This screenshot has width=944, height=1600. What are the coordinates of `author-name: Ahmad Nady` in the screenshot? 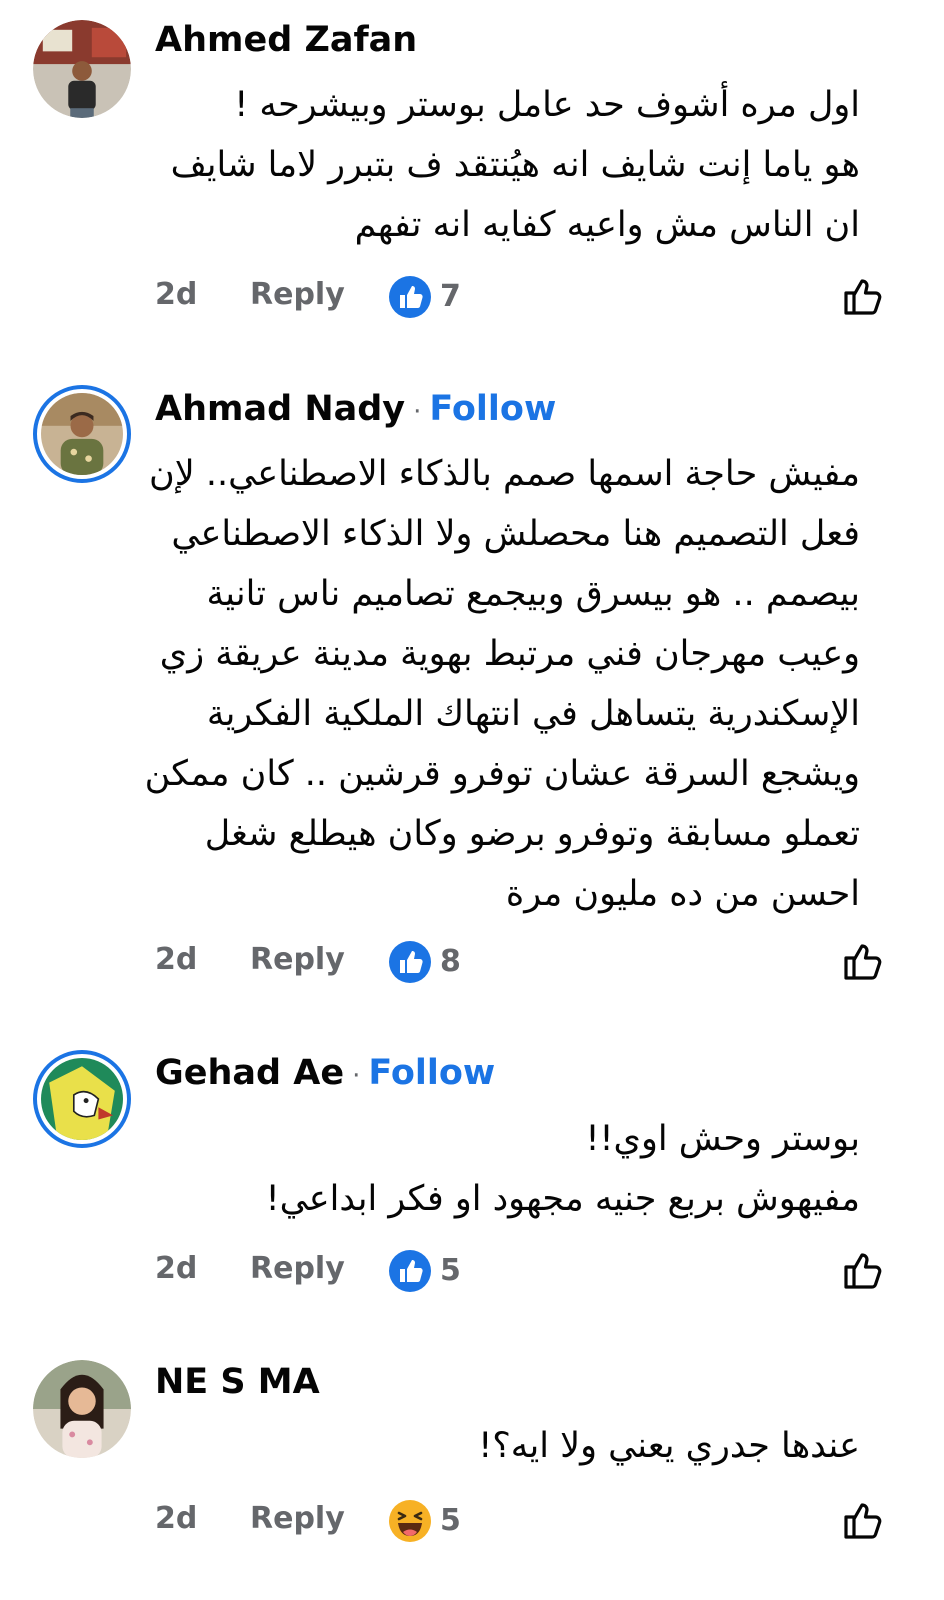 It's located at (280, 409).